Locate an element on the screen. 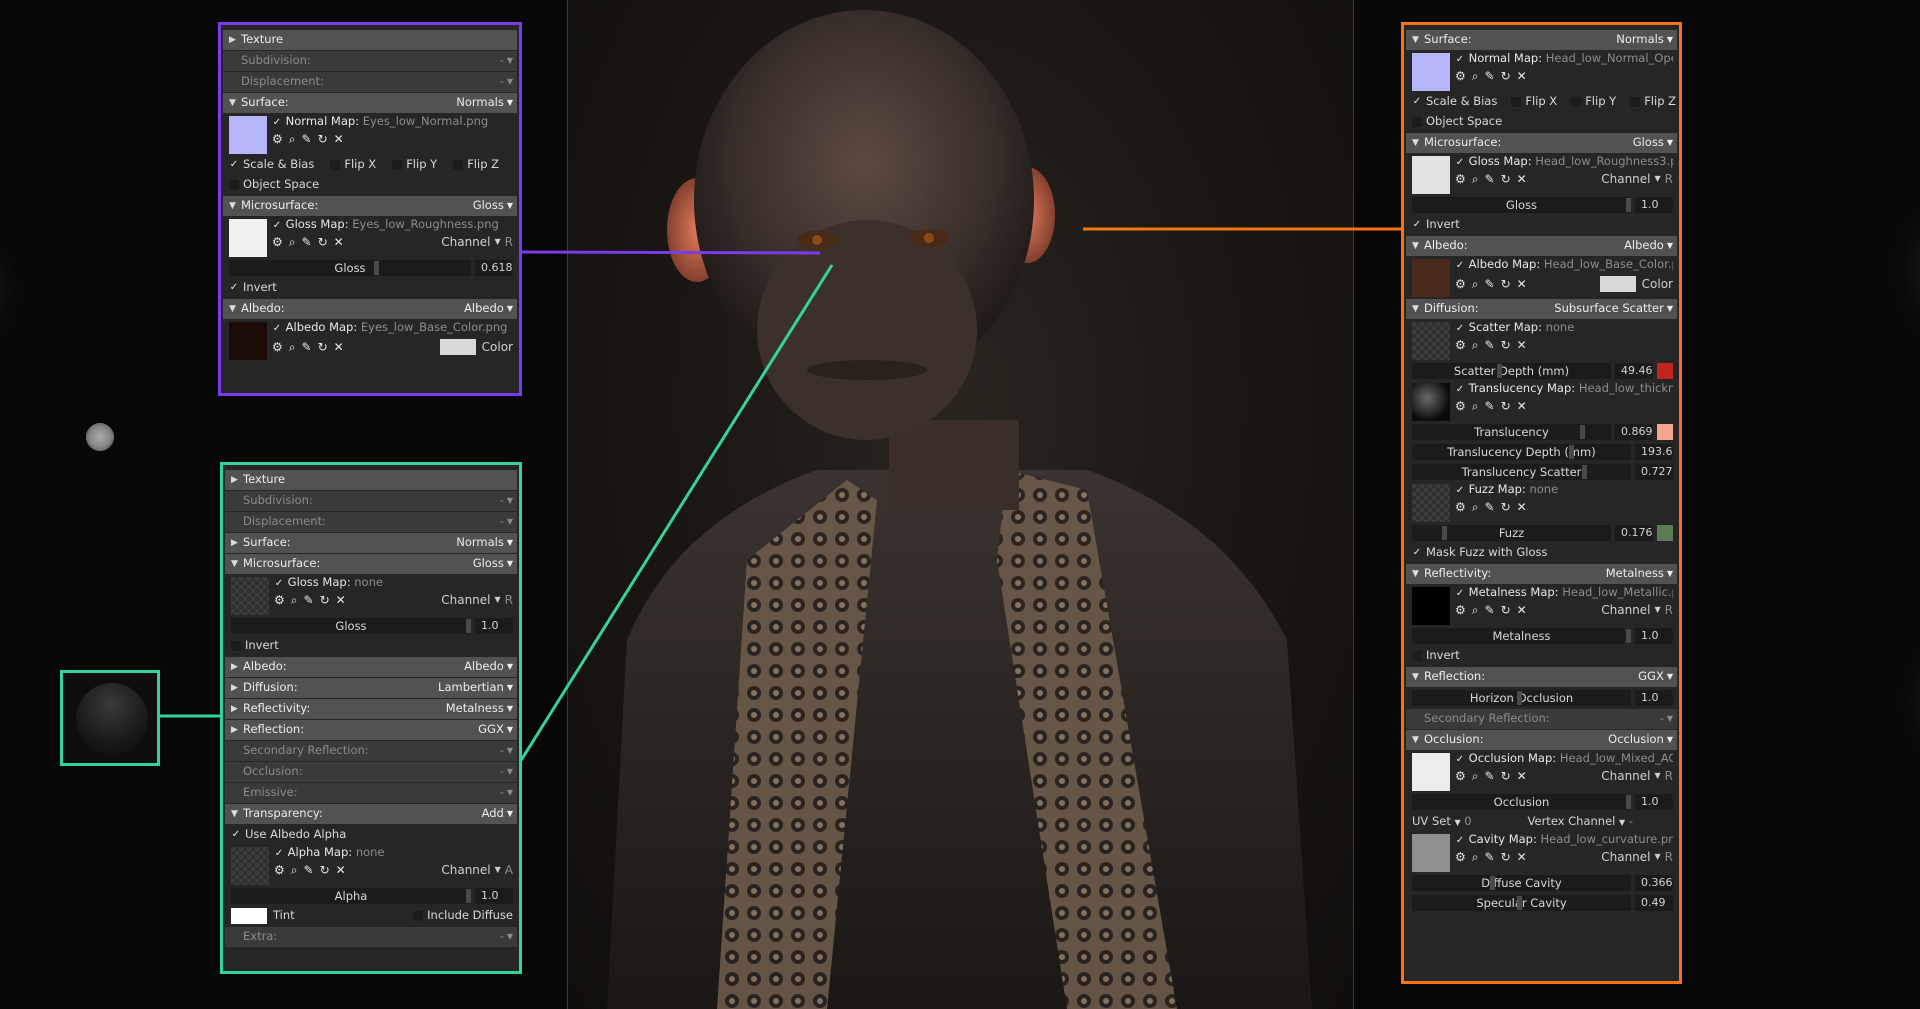 The image size is (1920, 1009). normal-map-thumbnail is located at coordinates (1431, 72).